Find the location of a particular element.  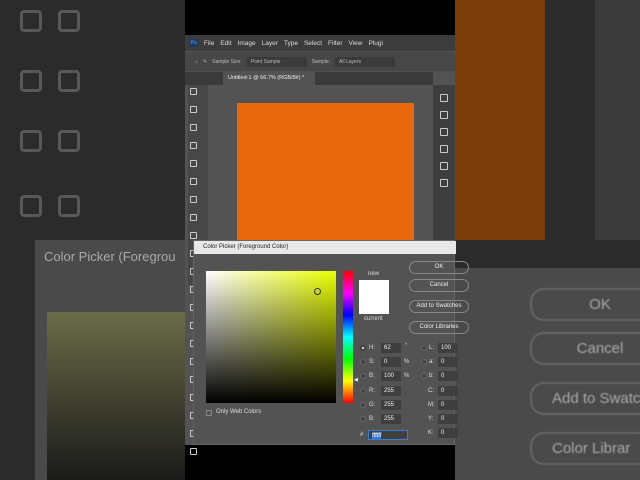

menu-layer: Layer is located at coordinates (270, 43).